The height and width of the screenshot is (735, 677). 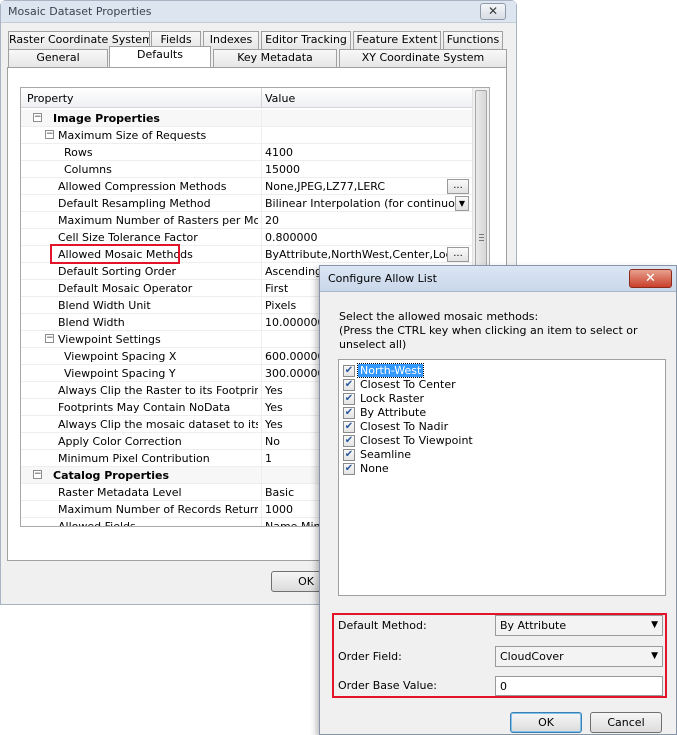 I want to click on tab-defaults: Defaults, so click(x=160, y=56).